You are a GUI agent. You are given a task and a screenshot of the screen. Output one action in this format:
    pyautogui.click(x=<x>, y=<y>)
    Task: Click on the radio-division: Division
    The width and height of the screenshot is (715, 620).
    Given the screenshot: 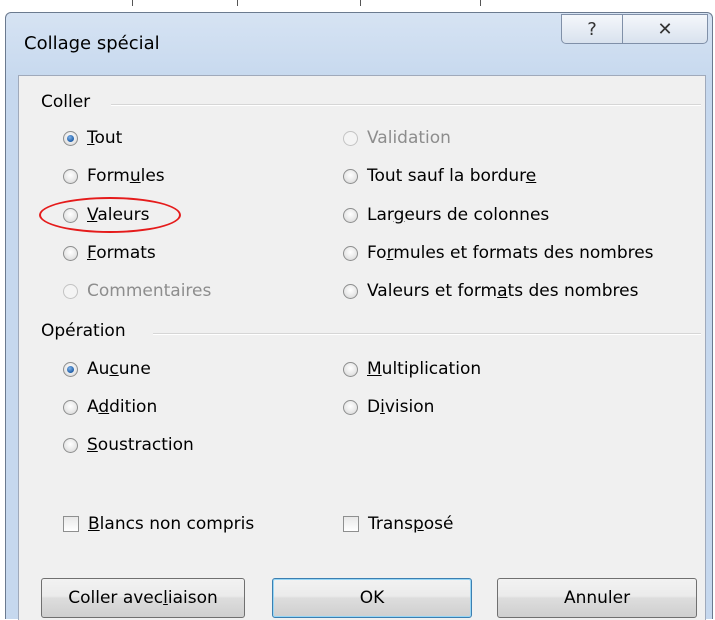 What is the action you would take?
    pyautogui.click(x=388, y=407)
    